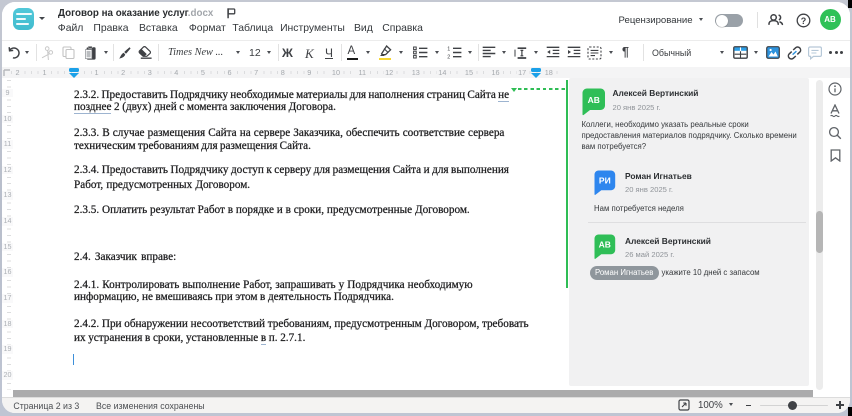 This screenshot has width=852, height=416. Describe the element at coordinates (604, 180) in the screenshot. I see `svg-text: РИ` at that location.